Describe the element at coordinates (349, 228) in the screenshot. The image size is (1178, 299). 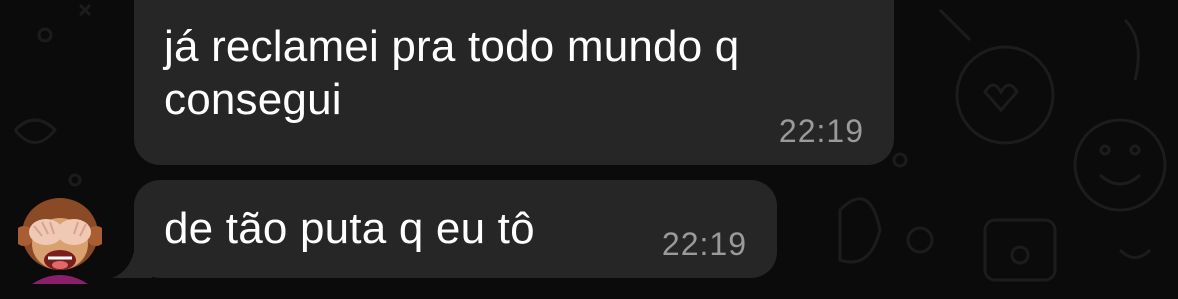
I see `message-text: de tão puta q eu tô` at that location.